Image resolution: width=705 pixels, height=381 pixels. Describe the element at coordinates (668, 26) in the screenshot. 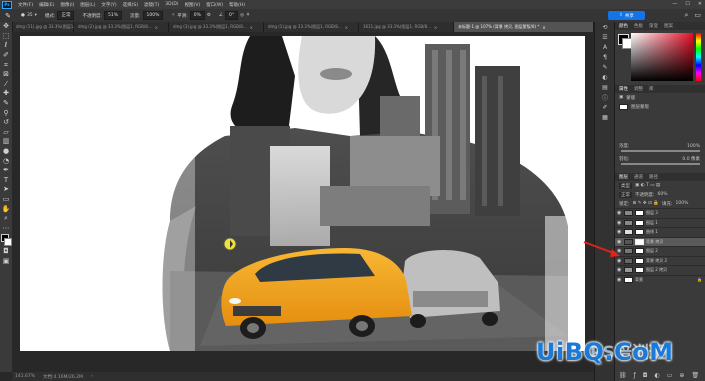

I see `tab-patterns: 图案` at that location.